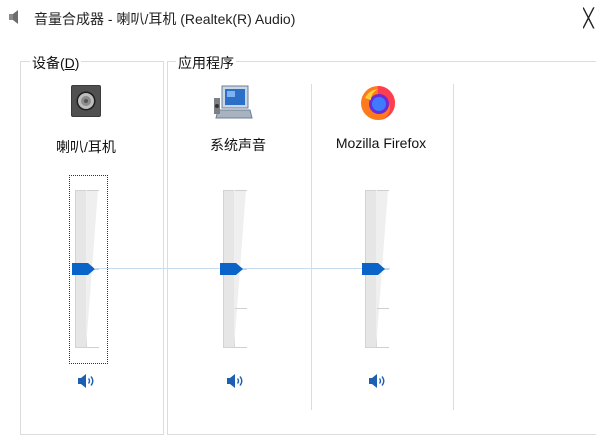 The height and width of the screenshot is (445, 596). Describe the element at coordinates (56, 63) in the screenshot. I see `device-group-label: 设备(D)` at that location.